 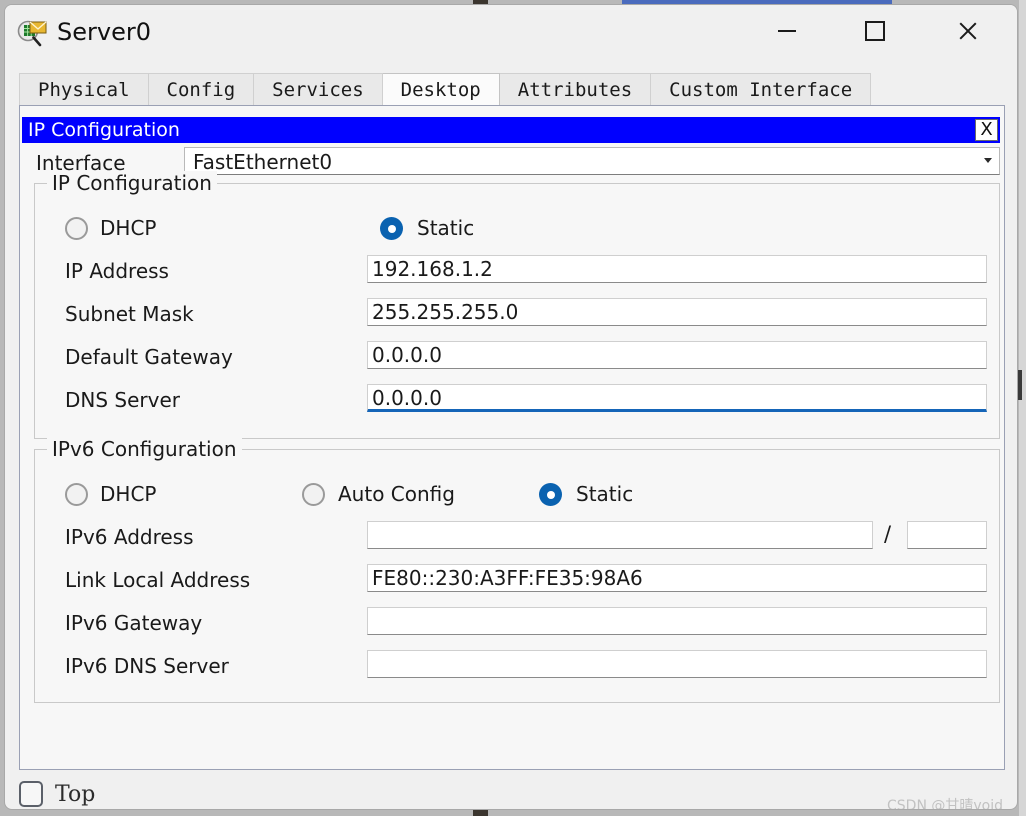 I want to click on close-icon, so click(x=967, y=31).